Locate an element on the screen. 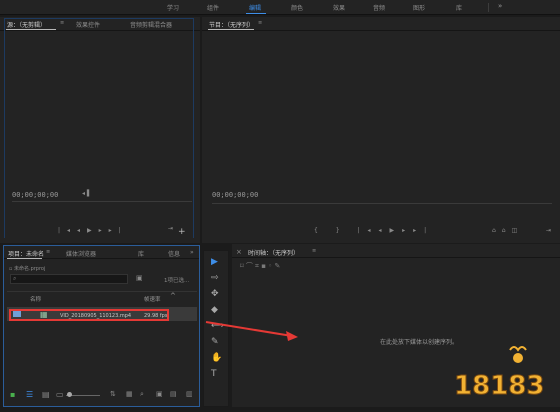 The height and width of the screenshot is (412, 560). automate-to-sequence-icon: ▦ is located at coordinates (129, 394).